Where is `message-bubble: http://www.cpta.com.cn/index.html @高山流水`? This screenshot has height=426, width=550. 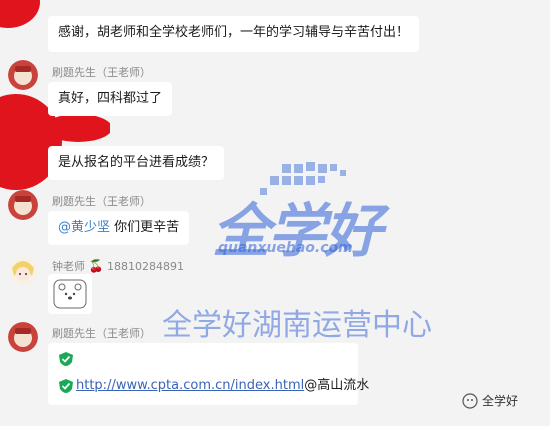 message-bubble: http://www.cpta.com.cn/index.html @高山流水 is located at coordinates (208, 374).